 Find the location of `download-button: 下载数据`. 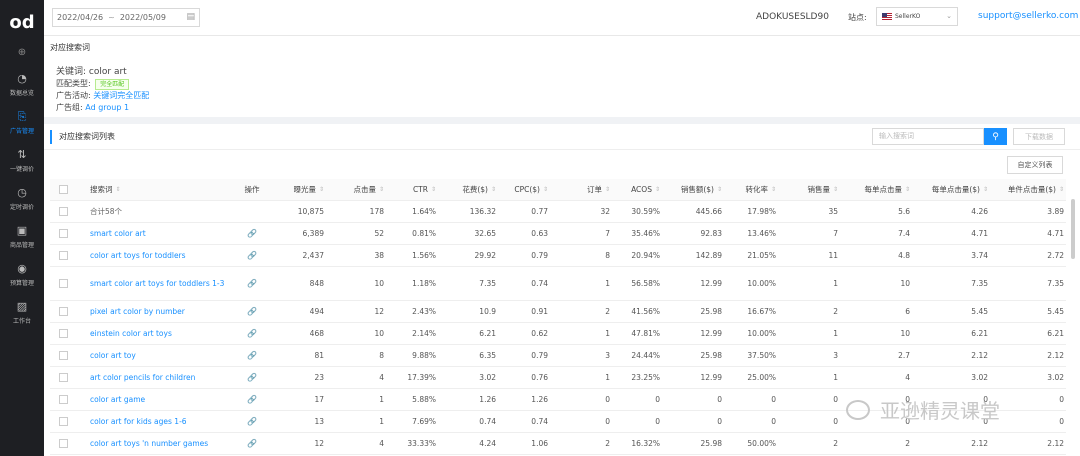

download-button: 下载数据 is located at coordinates (1039, 136).